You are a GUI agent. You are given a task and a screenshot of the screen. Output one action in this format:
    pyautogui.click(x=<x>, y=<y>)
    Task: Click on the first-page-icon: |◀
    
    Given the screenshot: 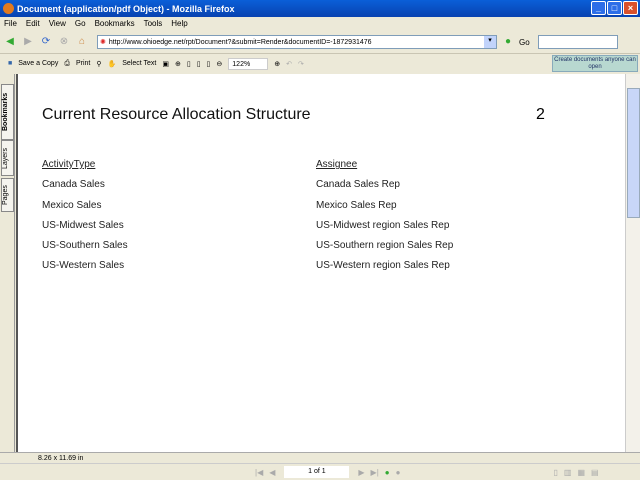 What is the action you would take?
    pyautogui.click(x=259, y=472)
    